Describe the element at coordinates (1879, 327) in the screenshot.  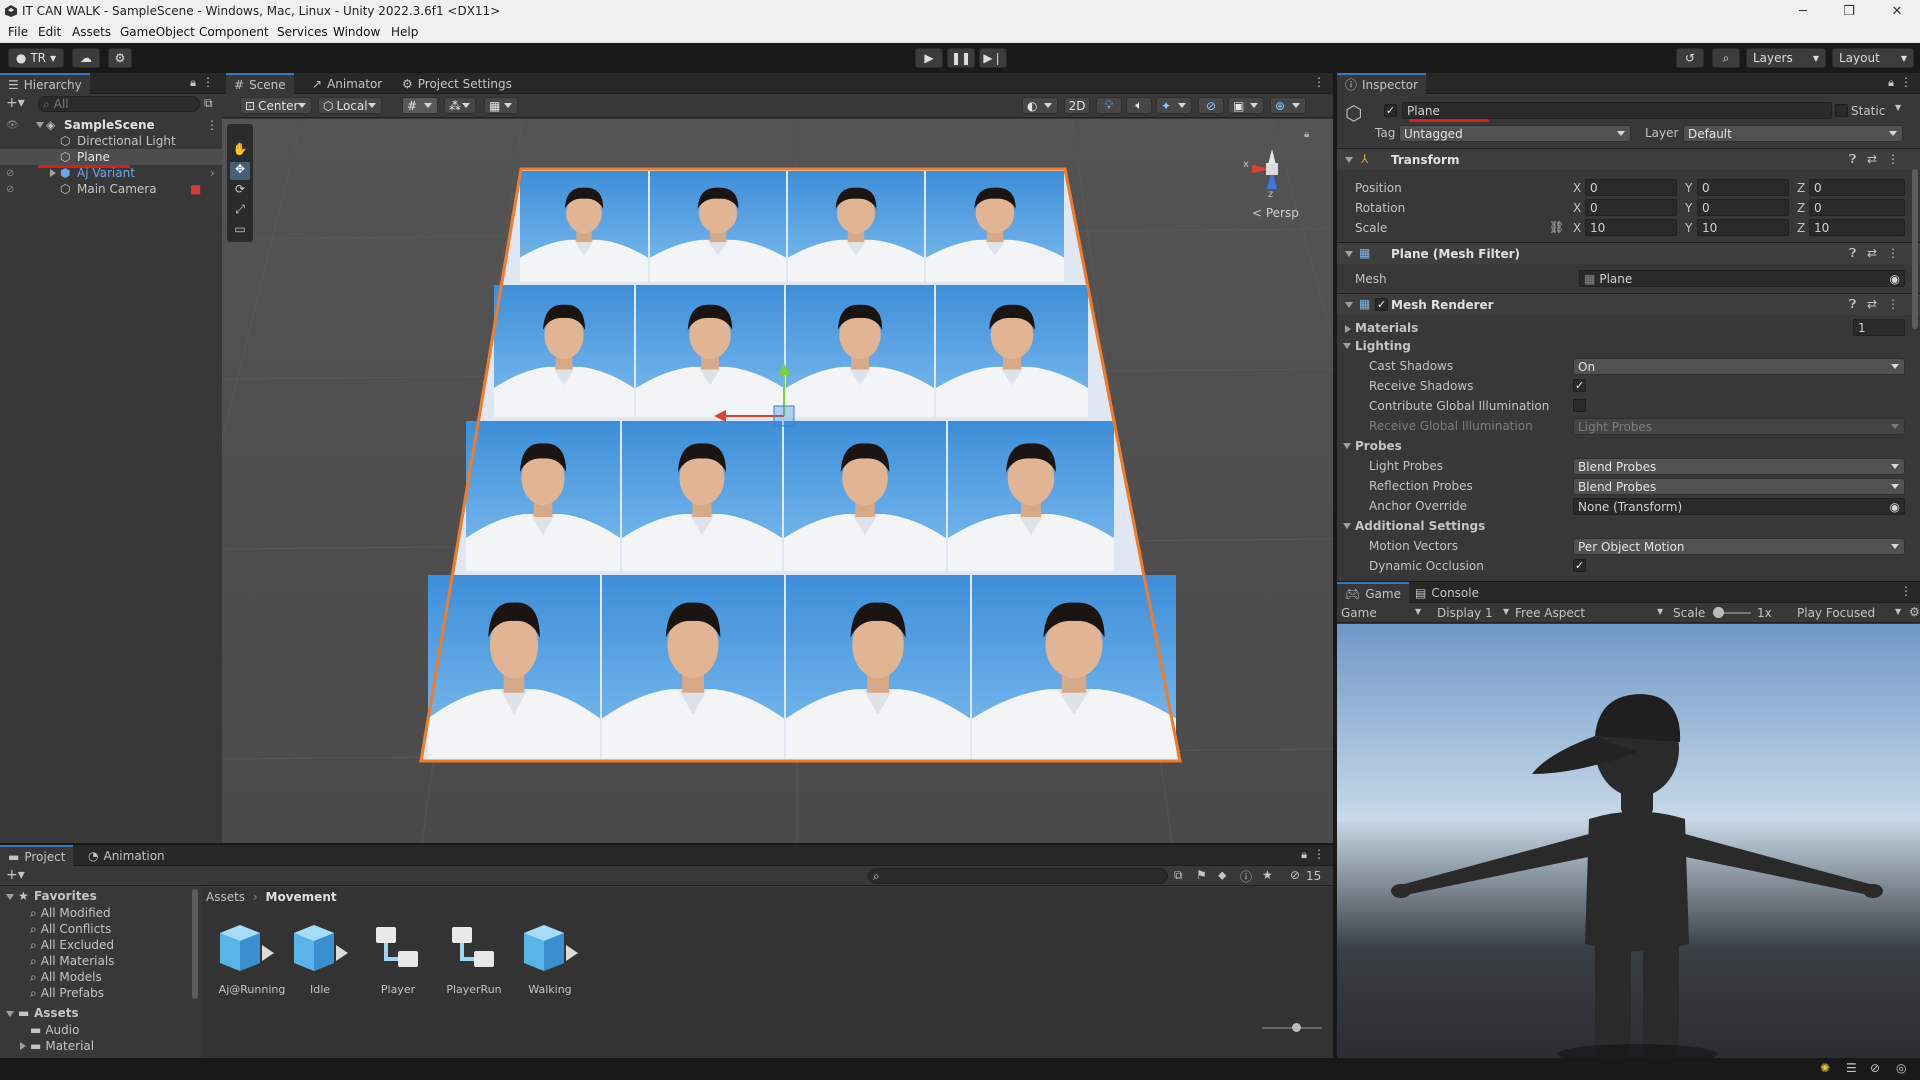
I see `materials-count-field: 1` at that location.